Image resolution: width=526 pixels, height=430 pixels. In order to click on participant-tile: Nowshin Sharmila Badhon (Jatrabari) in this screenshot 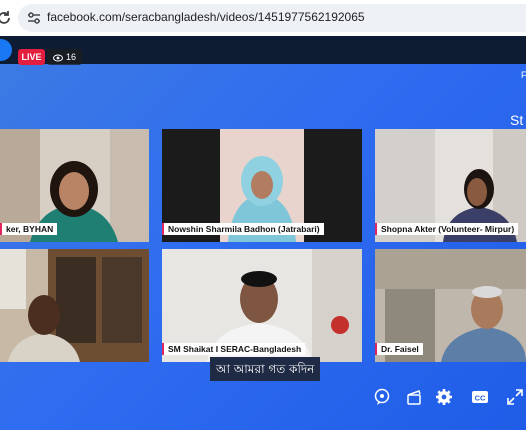, I will do `click(262, 185)`.